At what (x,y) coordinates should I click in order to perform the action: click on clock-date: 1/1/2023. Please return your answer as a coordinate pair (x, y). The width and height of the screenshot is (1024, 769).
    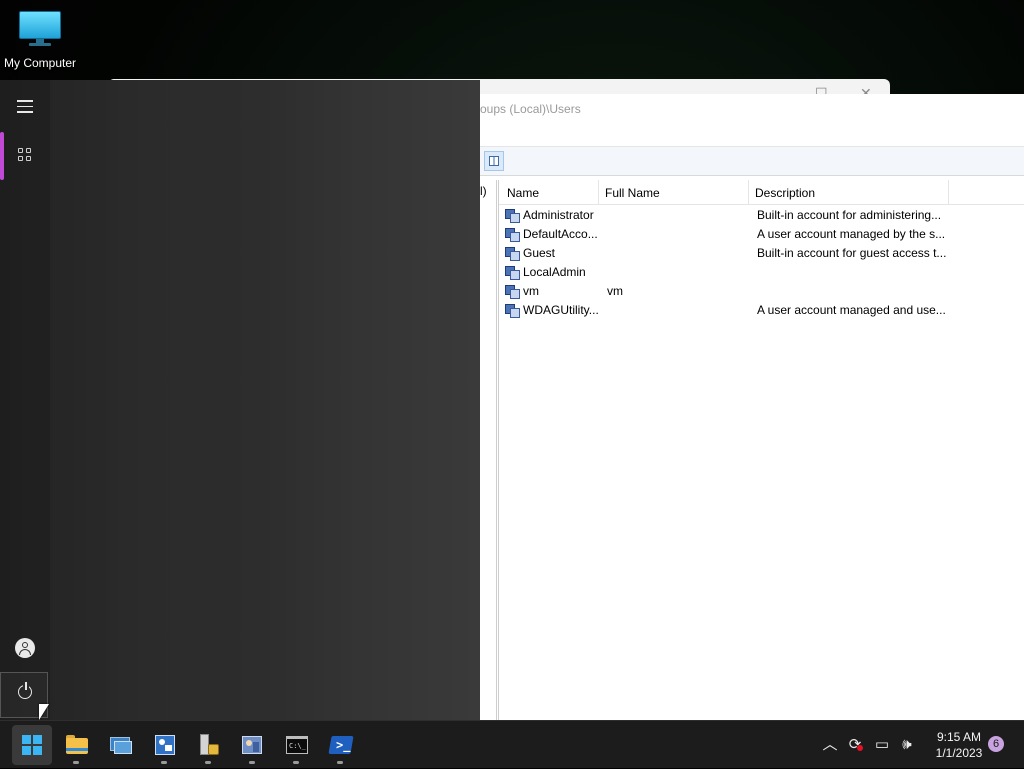
    Looking at the image, I should click on (959, 753).